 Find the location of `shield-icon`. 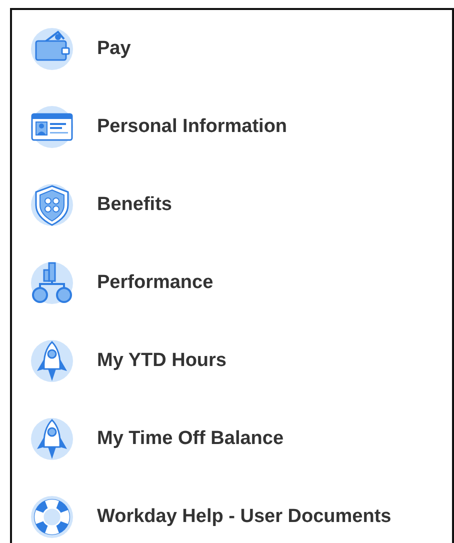

shield-icon is located at coordinates (52, 205).